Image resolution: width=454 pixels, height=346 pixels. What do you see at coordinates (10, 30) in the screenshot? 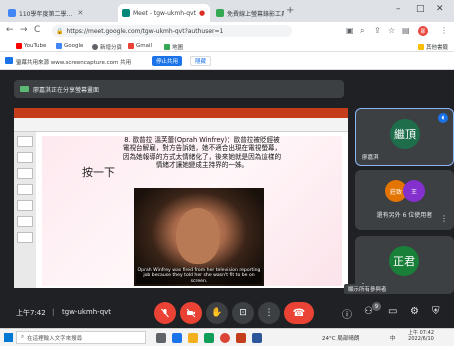
I see `back-button: ←` at bounding box center [10, 30].